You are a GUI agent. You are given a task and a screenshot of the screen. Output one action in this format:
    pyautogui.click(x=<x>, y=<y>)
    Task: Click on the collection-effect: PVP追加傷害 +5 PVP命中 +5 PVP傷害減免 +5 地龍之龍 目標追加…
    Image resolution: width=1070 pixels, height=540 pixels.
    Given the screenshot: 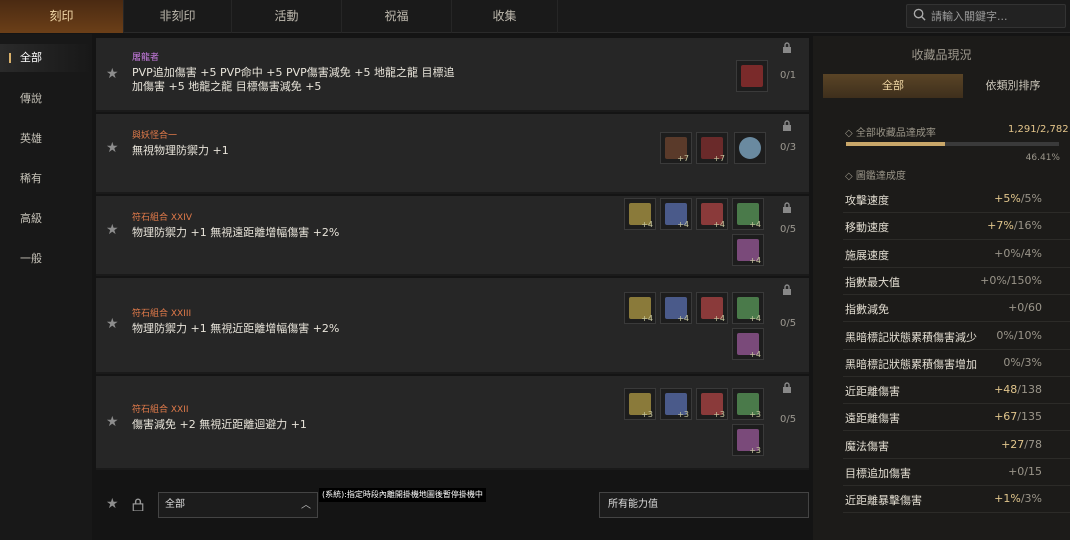 What is the action you would take?
    pyautogui.click(x=293, y=79)
    